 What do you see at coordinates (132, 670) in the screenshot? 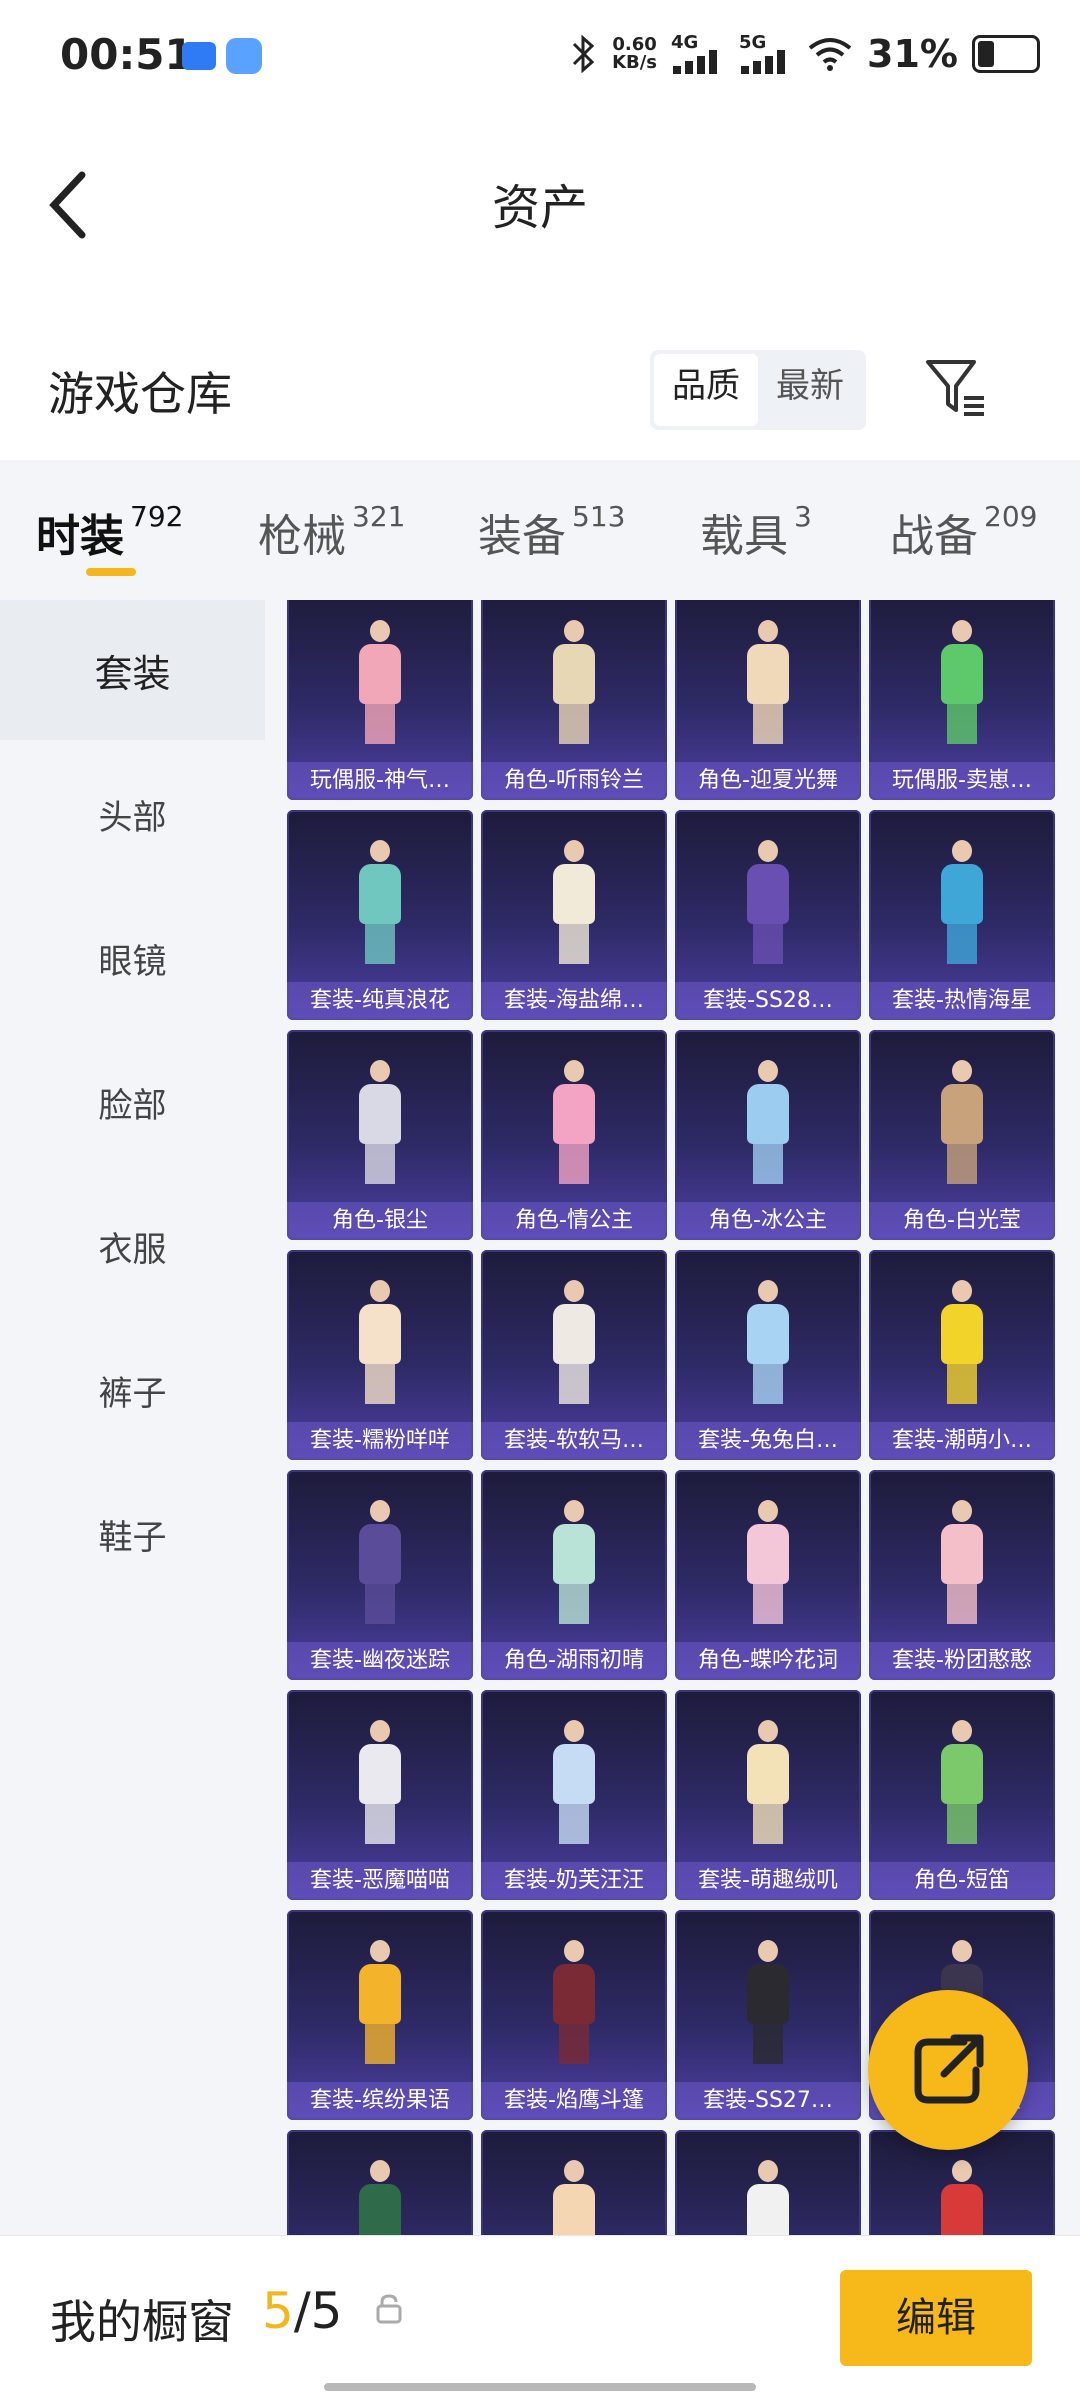
I see `sidebar-item-suits: 套装` at bounding box center [132, 670].